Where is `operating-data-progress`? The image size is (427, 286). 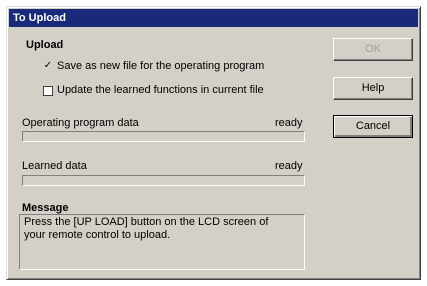 operating-data-progress is located at coordinates (163, 136).